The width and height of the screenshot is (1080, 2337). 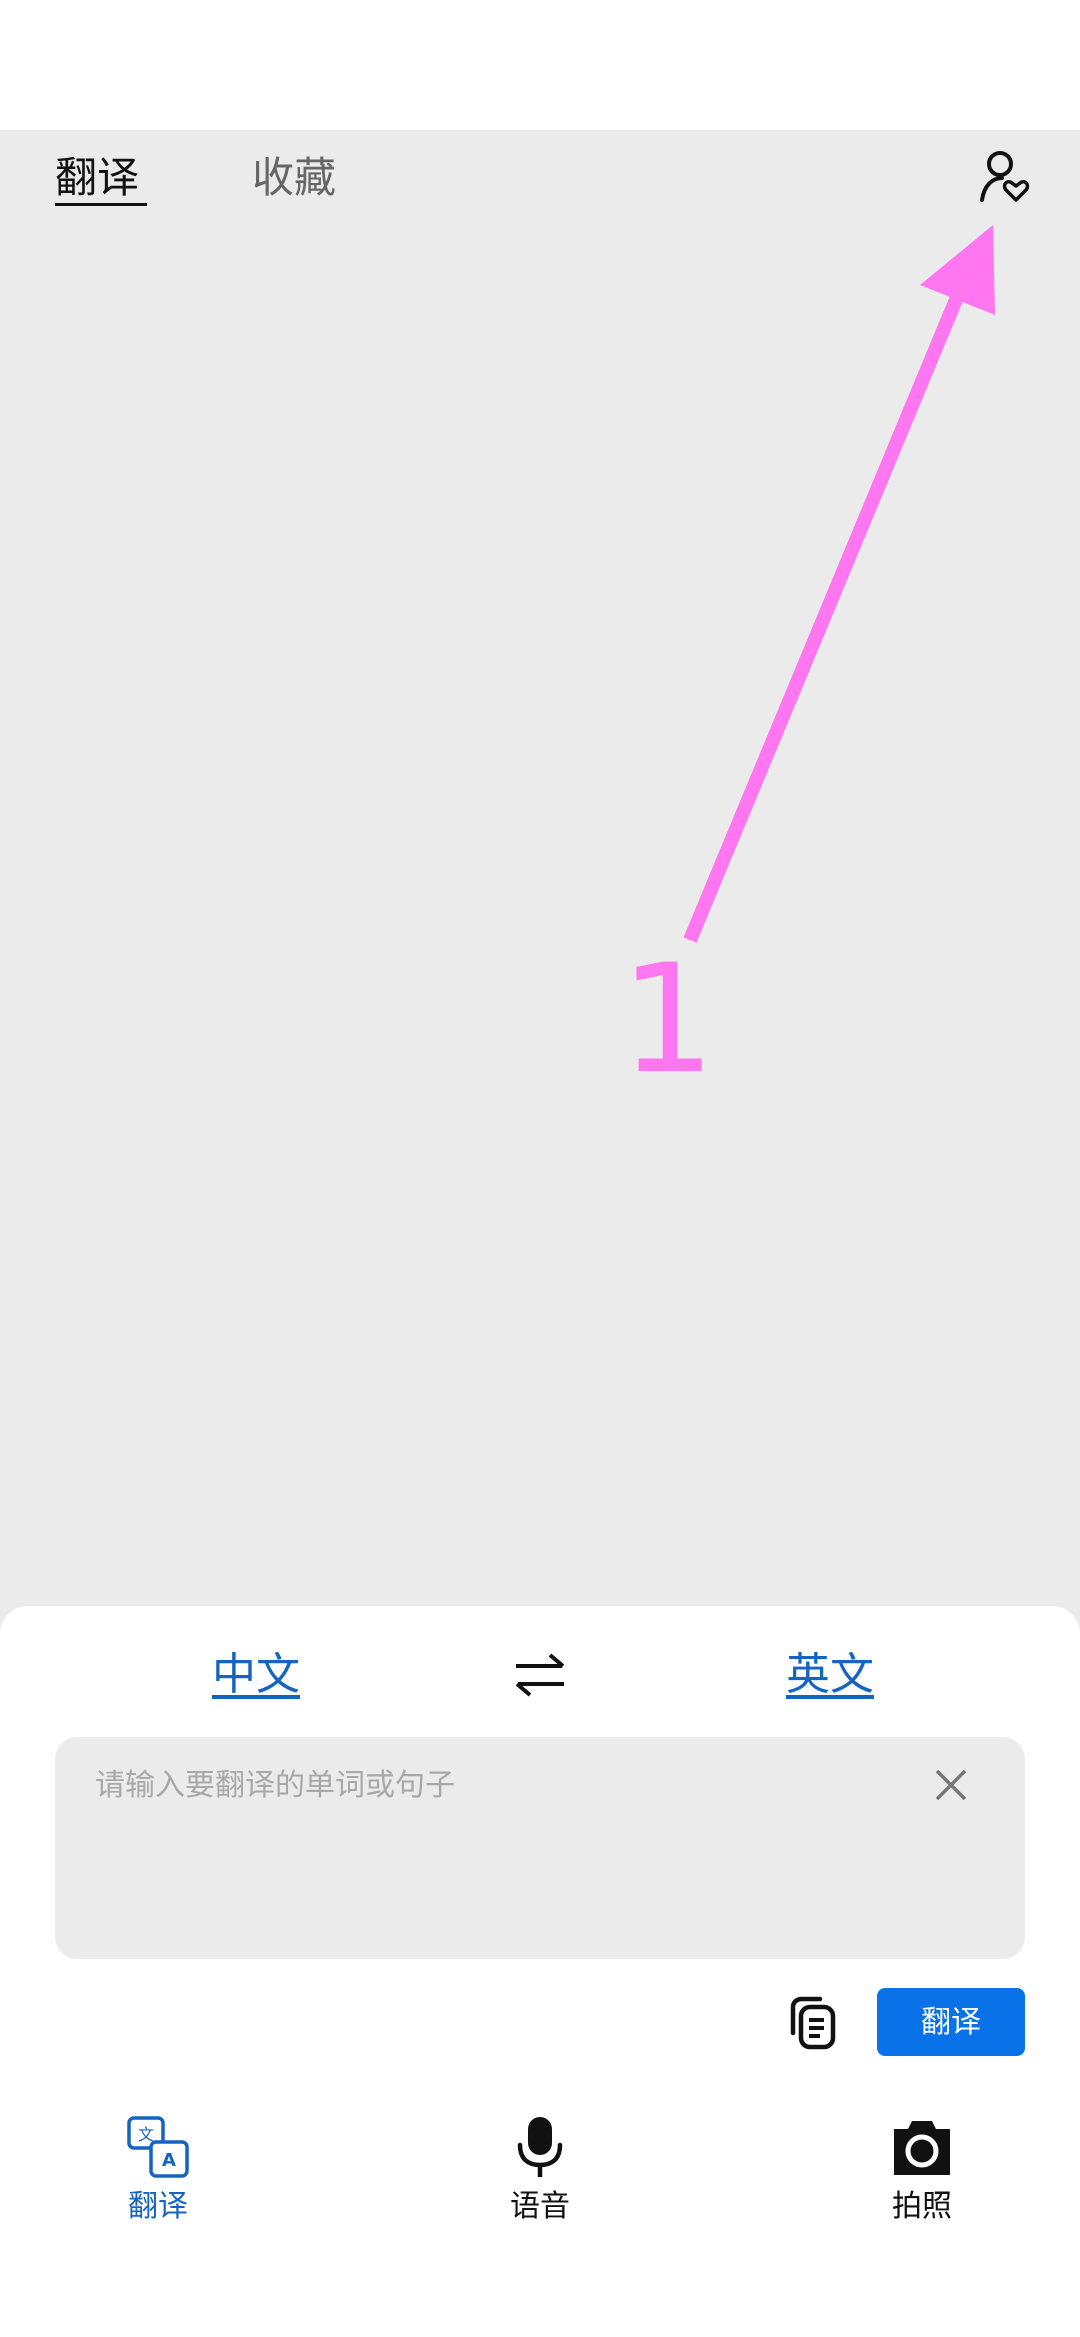 I want to click on svg-text: A, so click(x=169, y=2160).